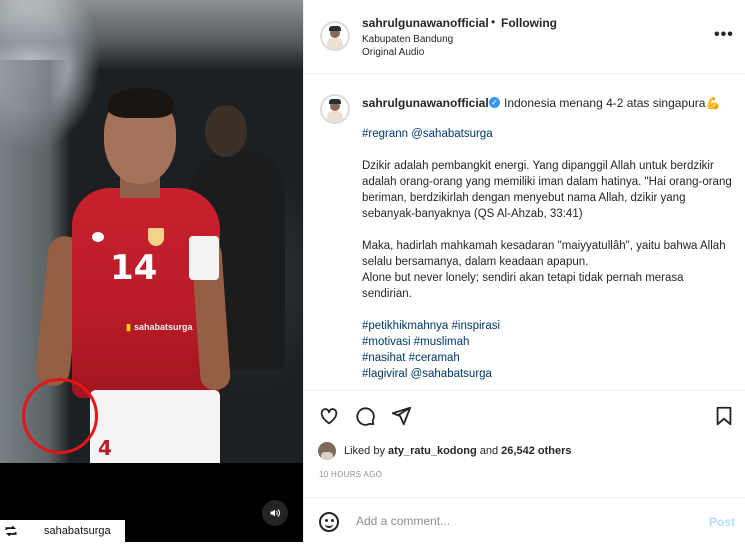 The height and width of the screenshot is (544, 745). What do you see at coordinates (335, 36) in the screenshot?
I see `avatar` at bounding box center [335, 36].